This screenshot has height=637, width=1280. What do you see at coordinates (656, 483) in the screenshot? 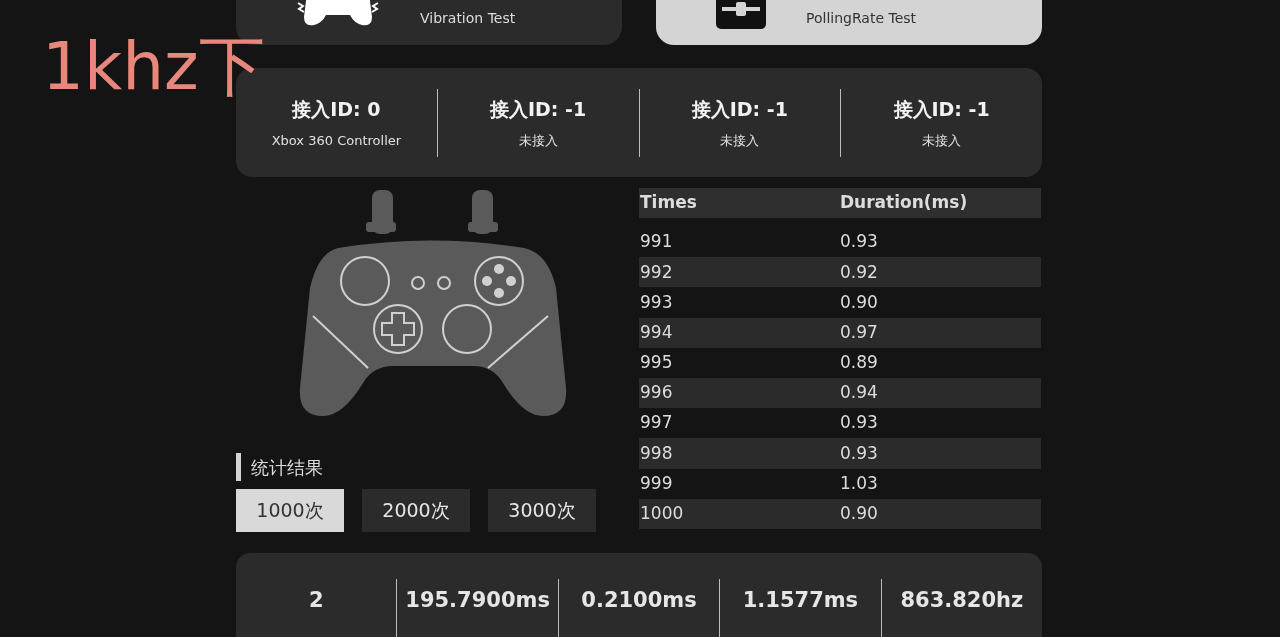
I see `table-cell-text: 999` at bounding box center [656, 483].